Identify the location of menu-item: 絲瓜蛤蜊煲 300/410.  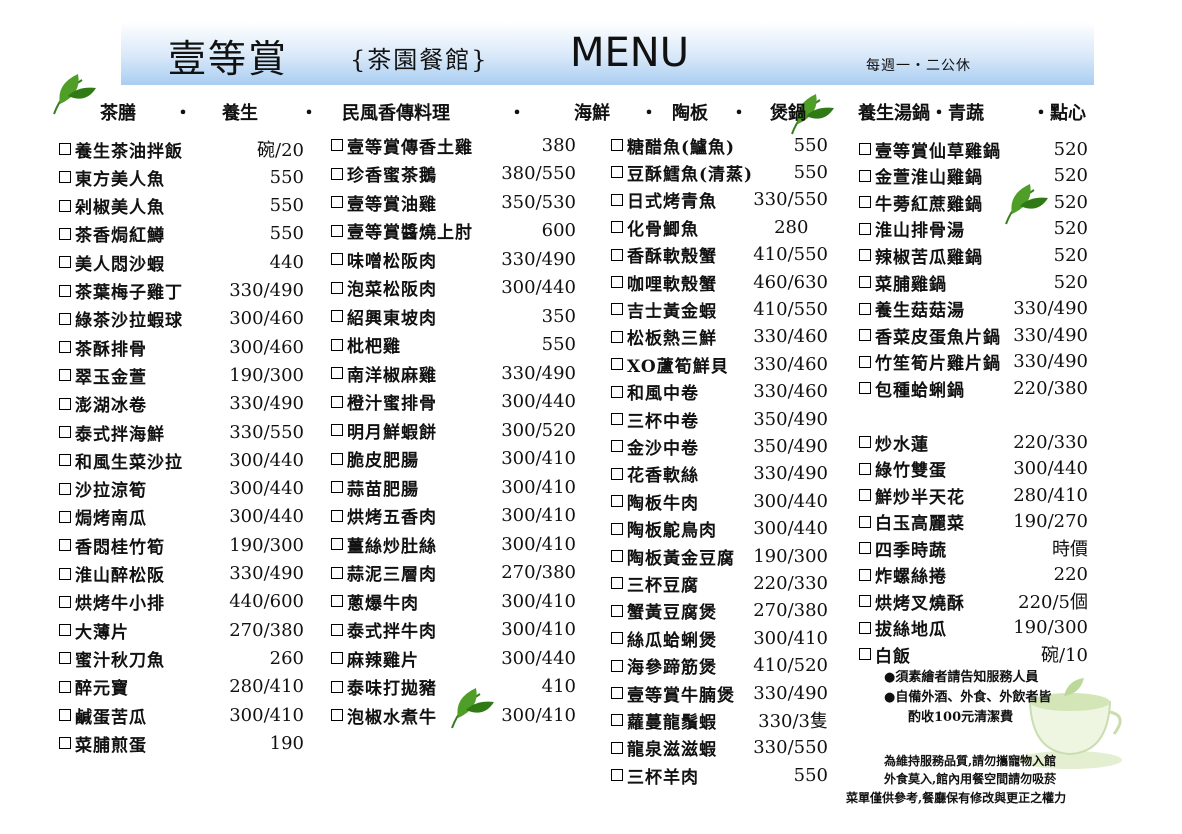
(719, 638).